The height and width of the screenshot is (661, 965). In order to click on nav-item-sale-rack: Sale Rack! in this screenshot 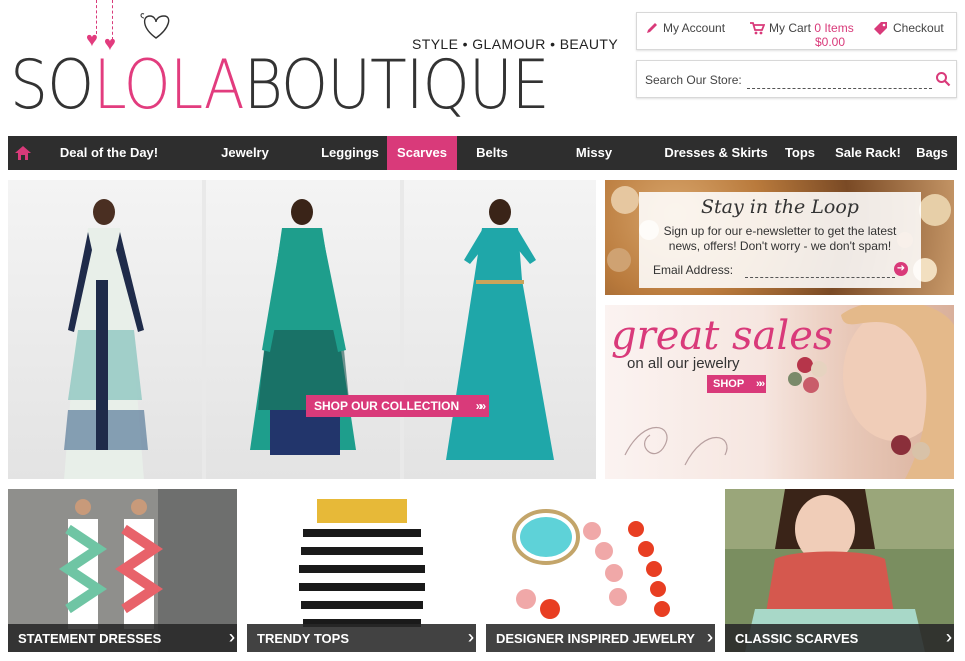, I will do `click(868, 153)`.